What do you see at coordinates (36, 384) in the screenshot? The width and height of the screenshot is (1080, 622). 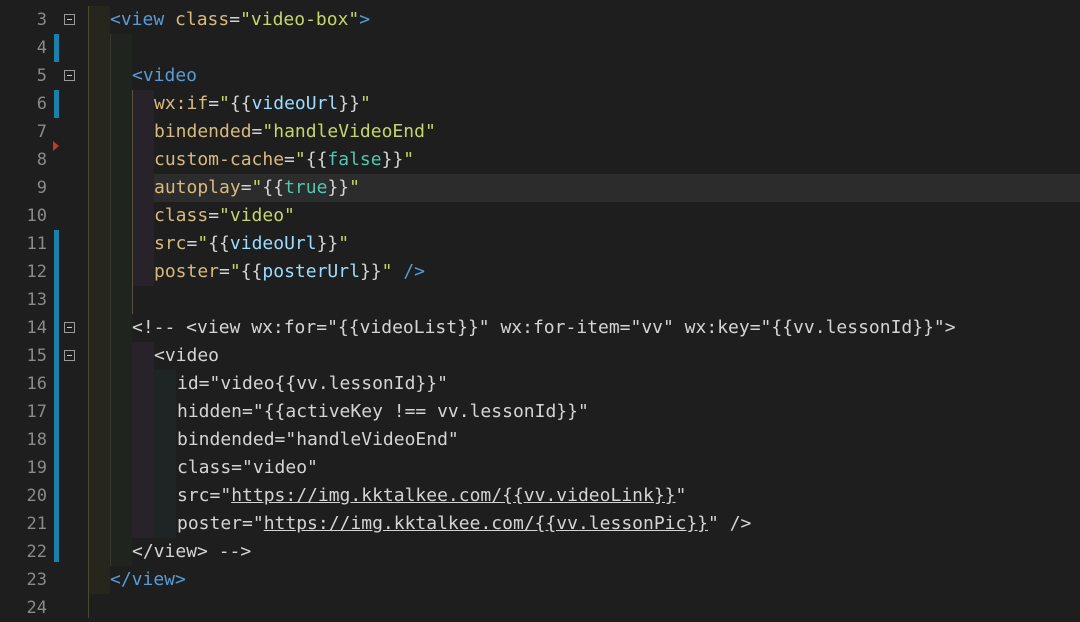 I see `line-number: 16` at bounding box center [36, 384].